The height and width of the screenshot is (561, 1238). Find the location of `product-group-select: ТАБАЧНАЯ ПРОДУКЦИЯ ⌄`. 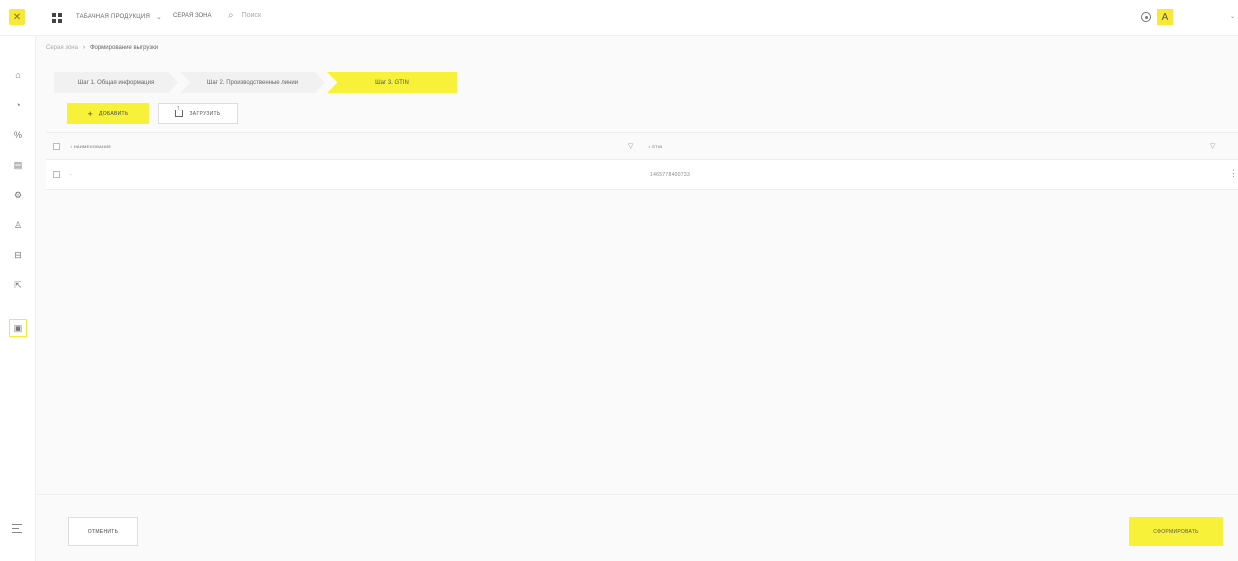

product-group-select: ТАБАЧНАЯ ПРОДУКЦИЯ ⌄ is located at coordinates (119, 17).